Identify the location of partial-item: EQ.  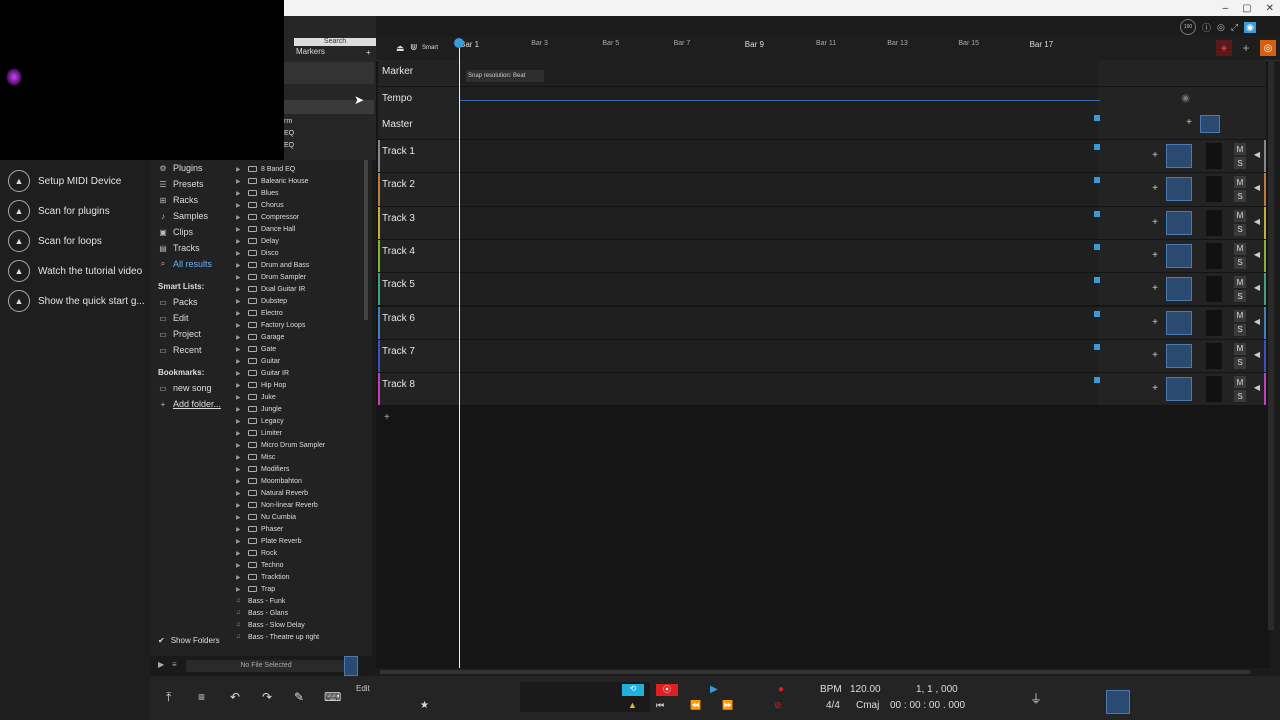
(289, 146).